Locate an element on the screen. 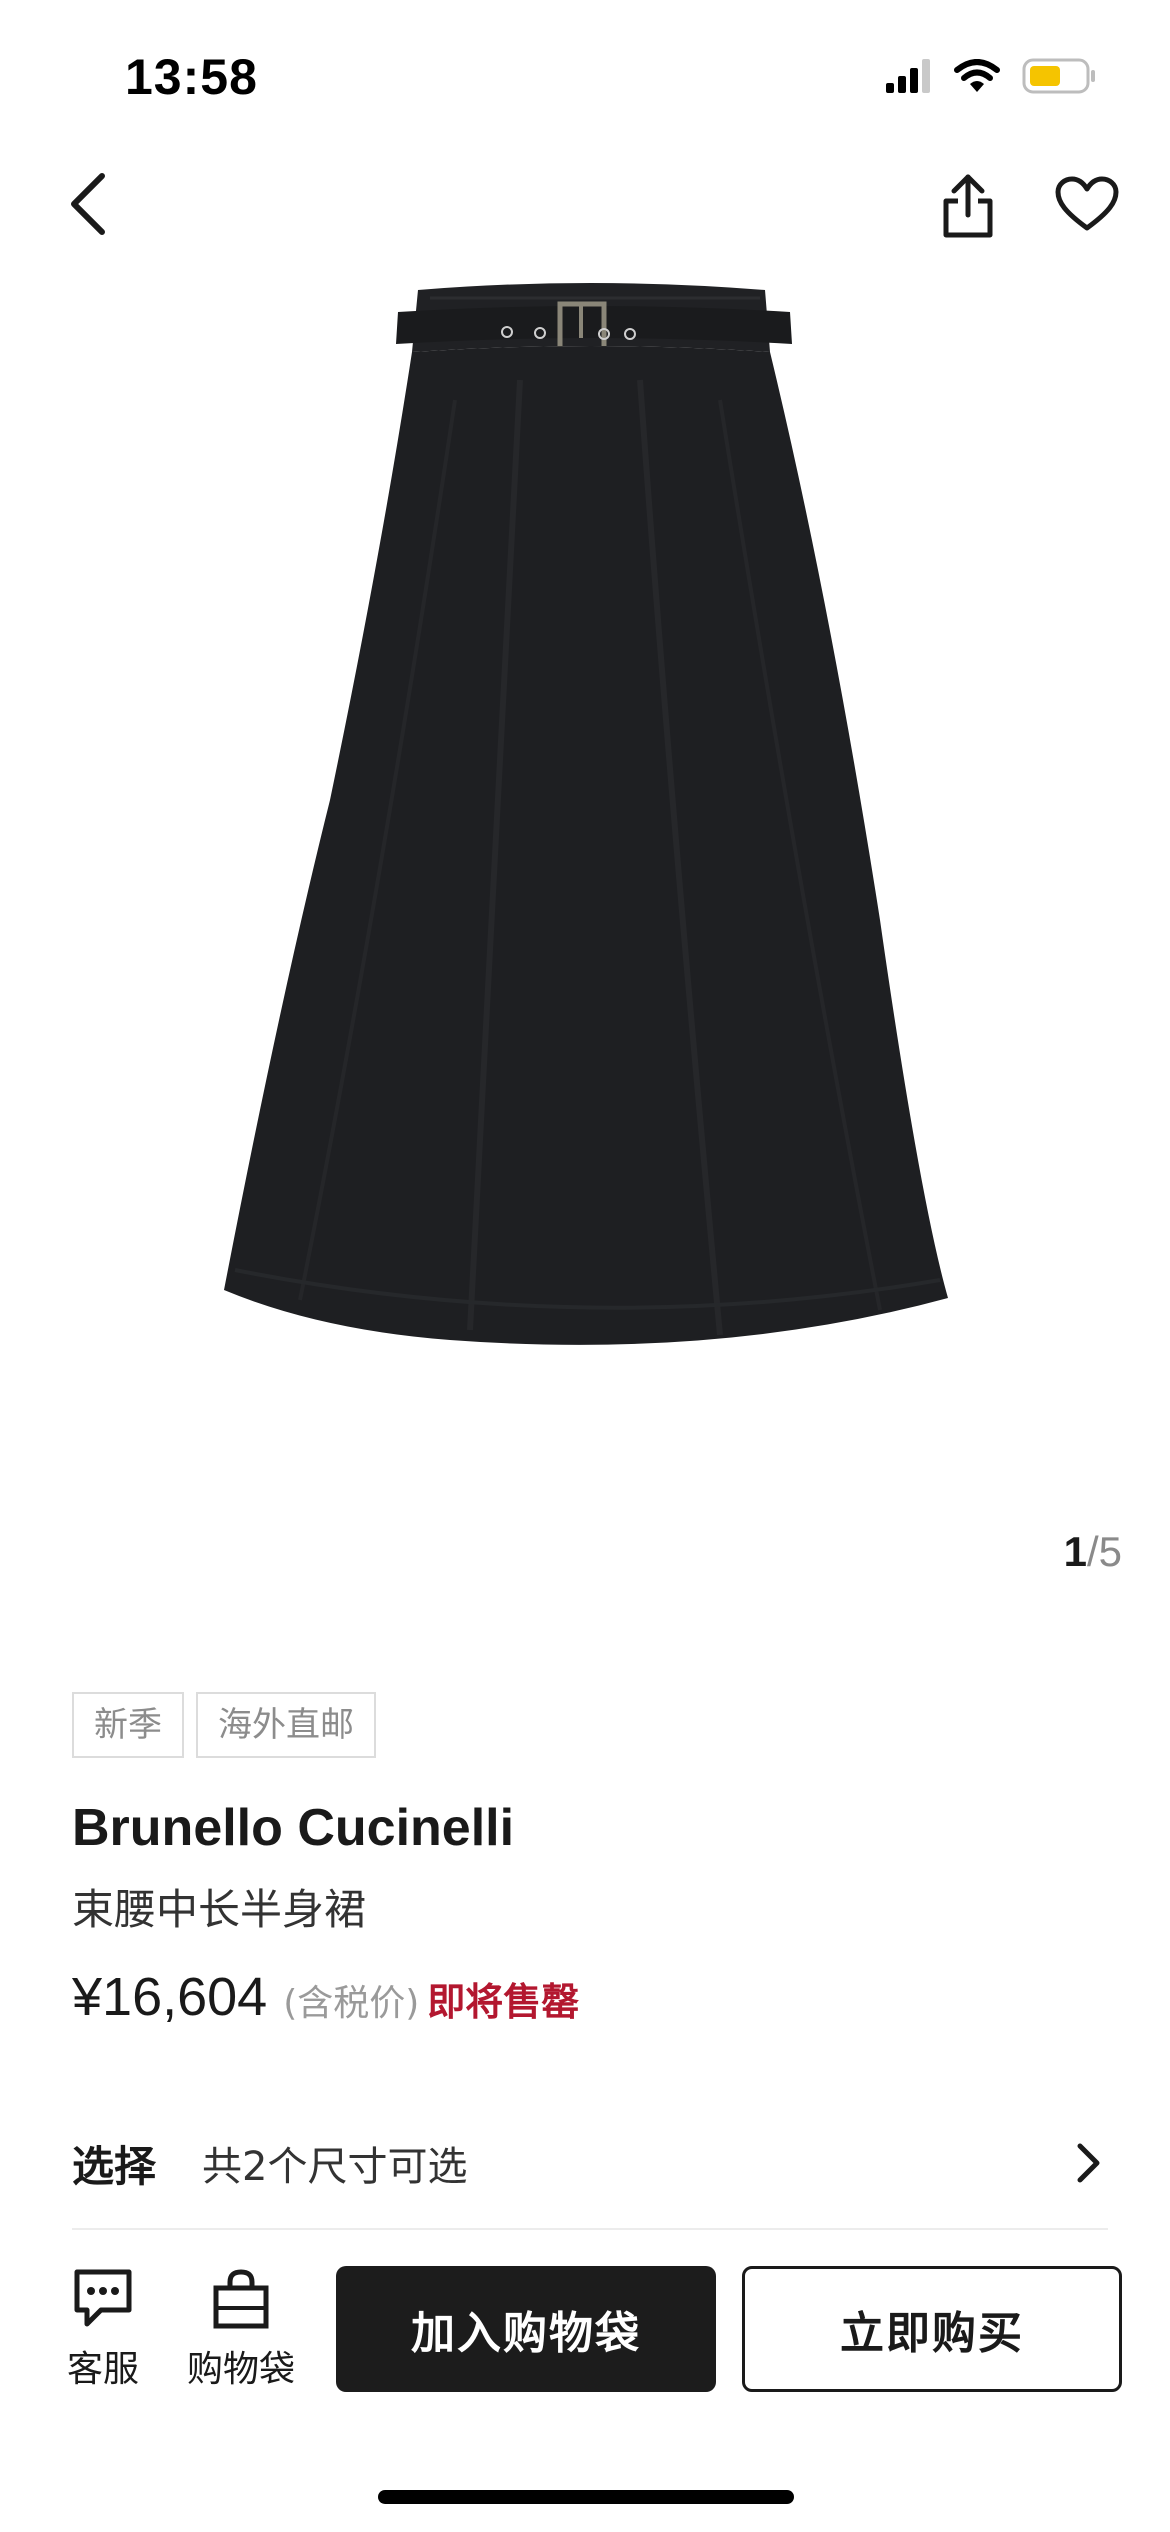  favorite-button is located at coordinates (1087, 206).